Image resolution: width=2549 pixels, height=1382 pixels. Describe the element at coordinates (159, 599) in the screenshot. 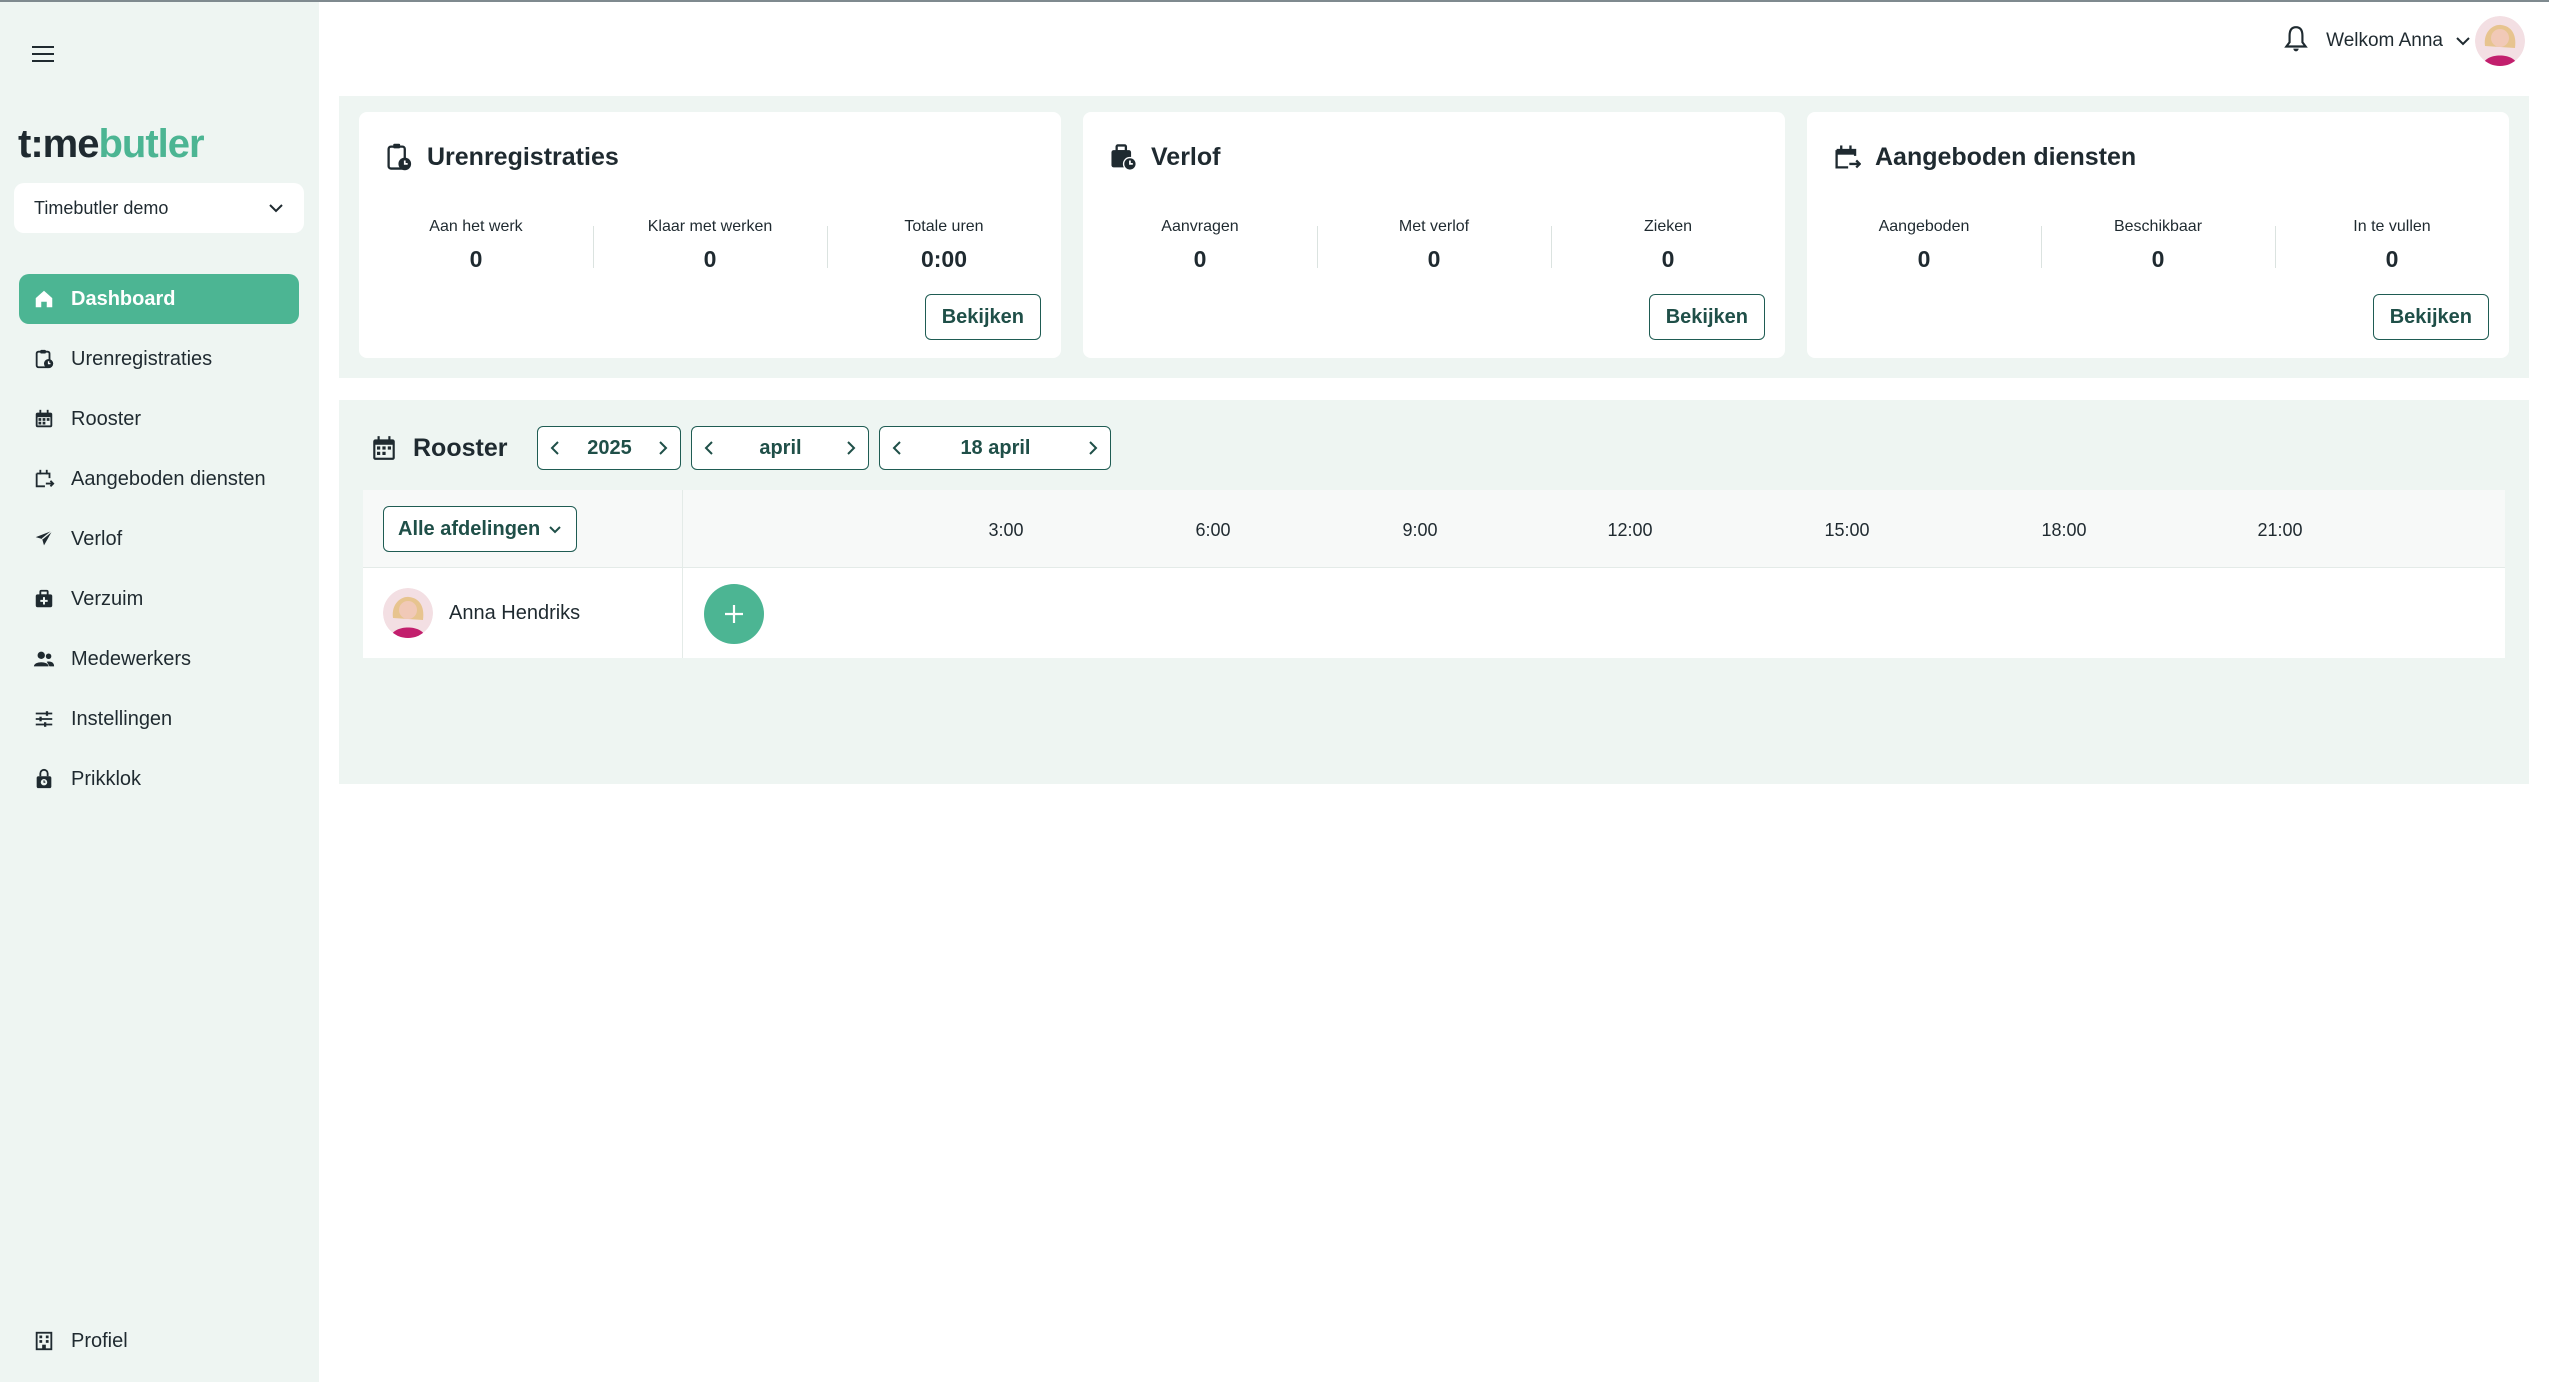

I see `sidebar-item-verzuim: Verzuim` at that location.